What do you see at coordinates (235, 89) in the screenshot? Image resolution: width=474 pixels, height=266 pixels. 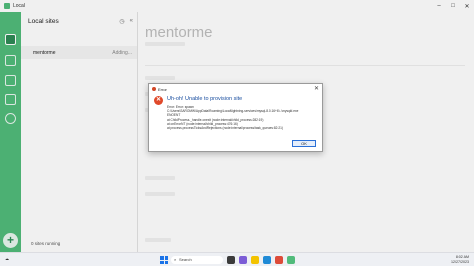 I see `dialog-title-bar: Error ✕` at bounding box center [235, 89].